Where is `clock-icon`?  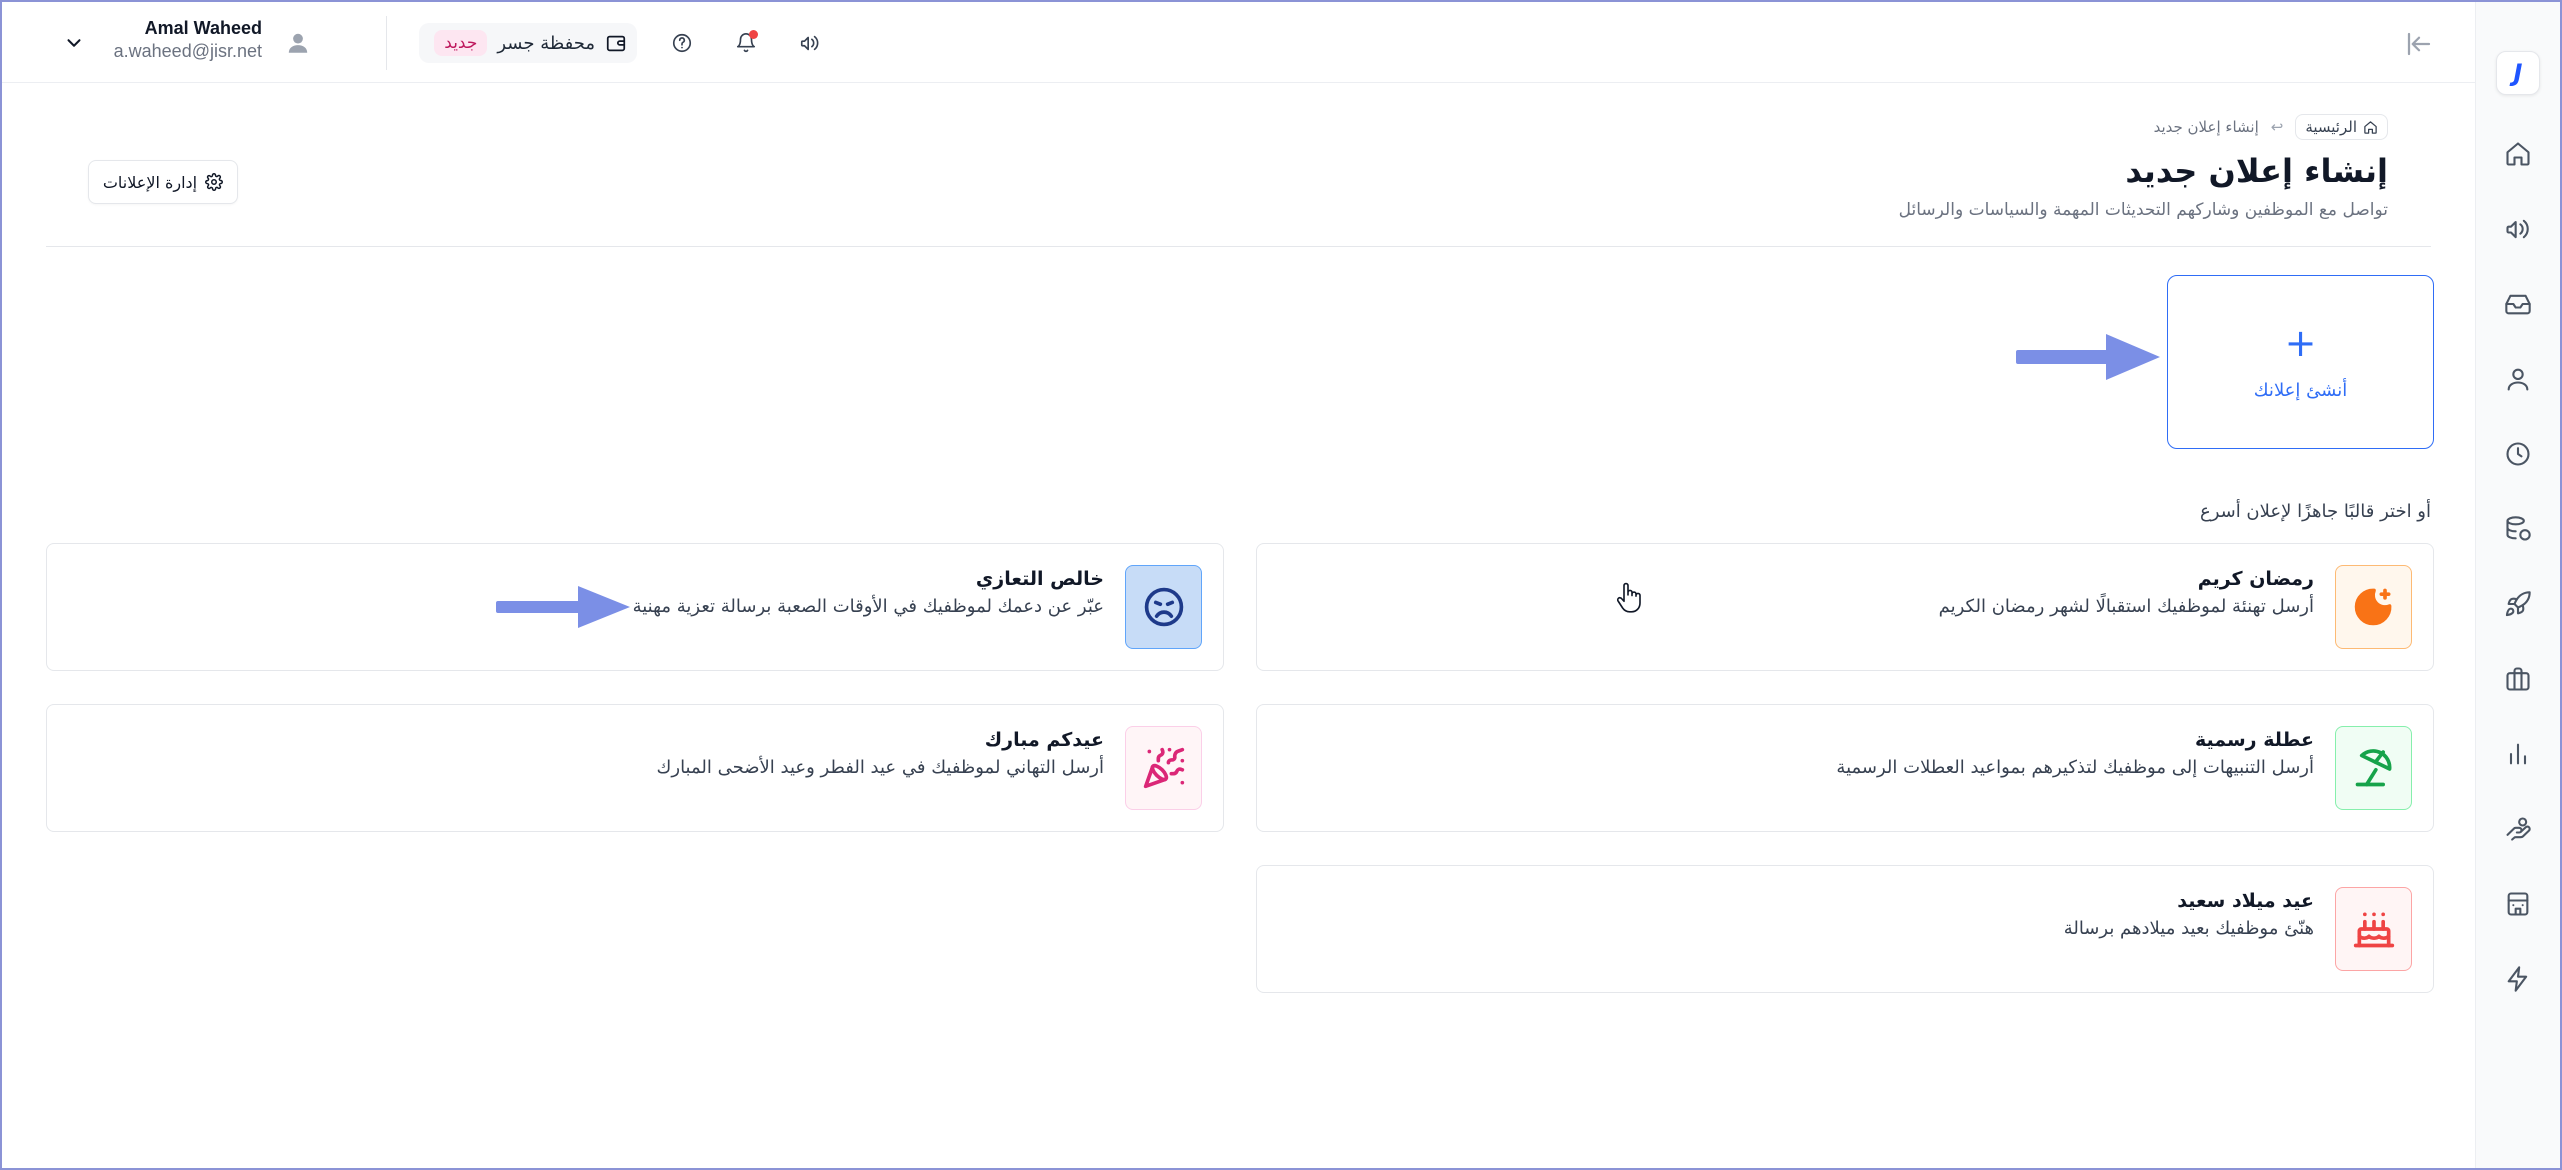
clock-icon is located at coordinates (2518, 454).